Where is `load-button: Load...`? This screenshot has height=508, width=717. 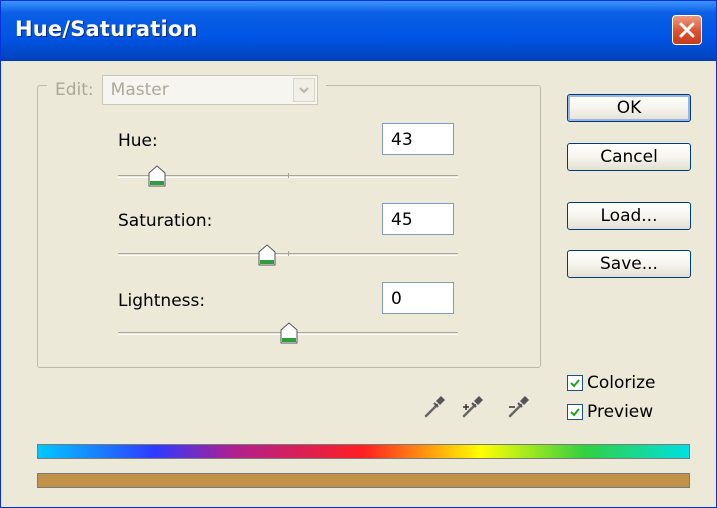
load-button: Load... is located at coordinates (629, 216).